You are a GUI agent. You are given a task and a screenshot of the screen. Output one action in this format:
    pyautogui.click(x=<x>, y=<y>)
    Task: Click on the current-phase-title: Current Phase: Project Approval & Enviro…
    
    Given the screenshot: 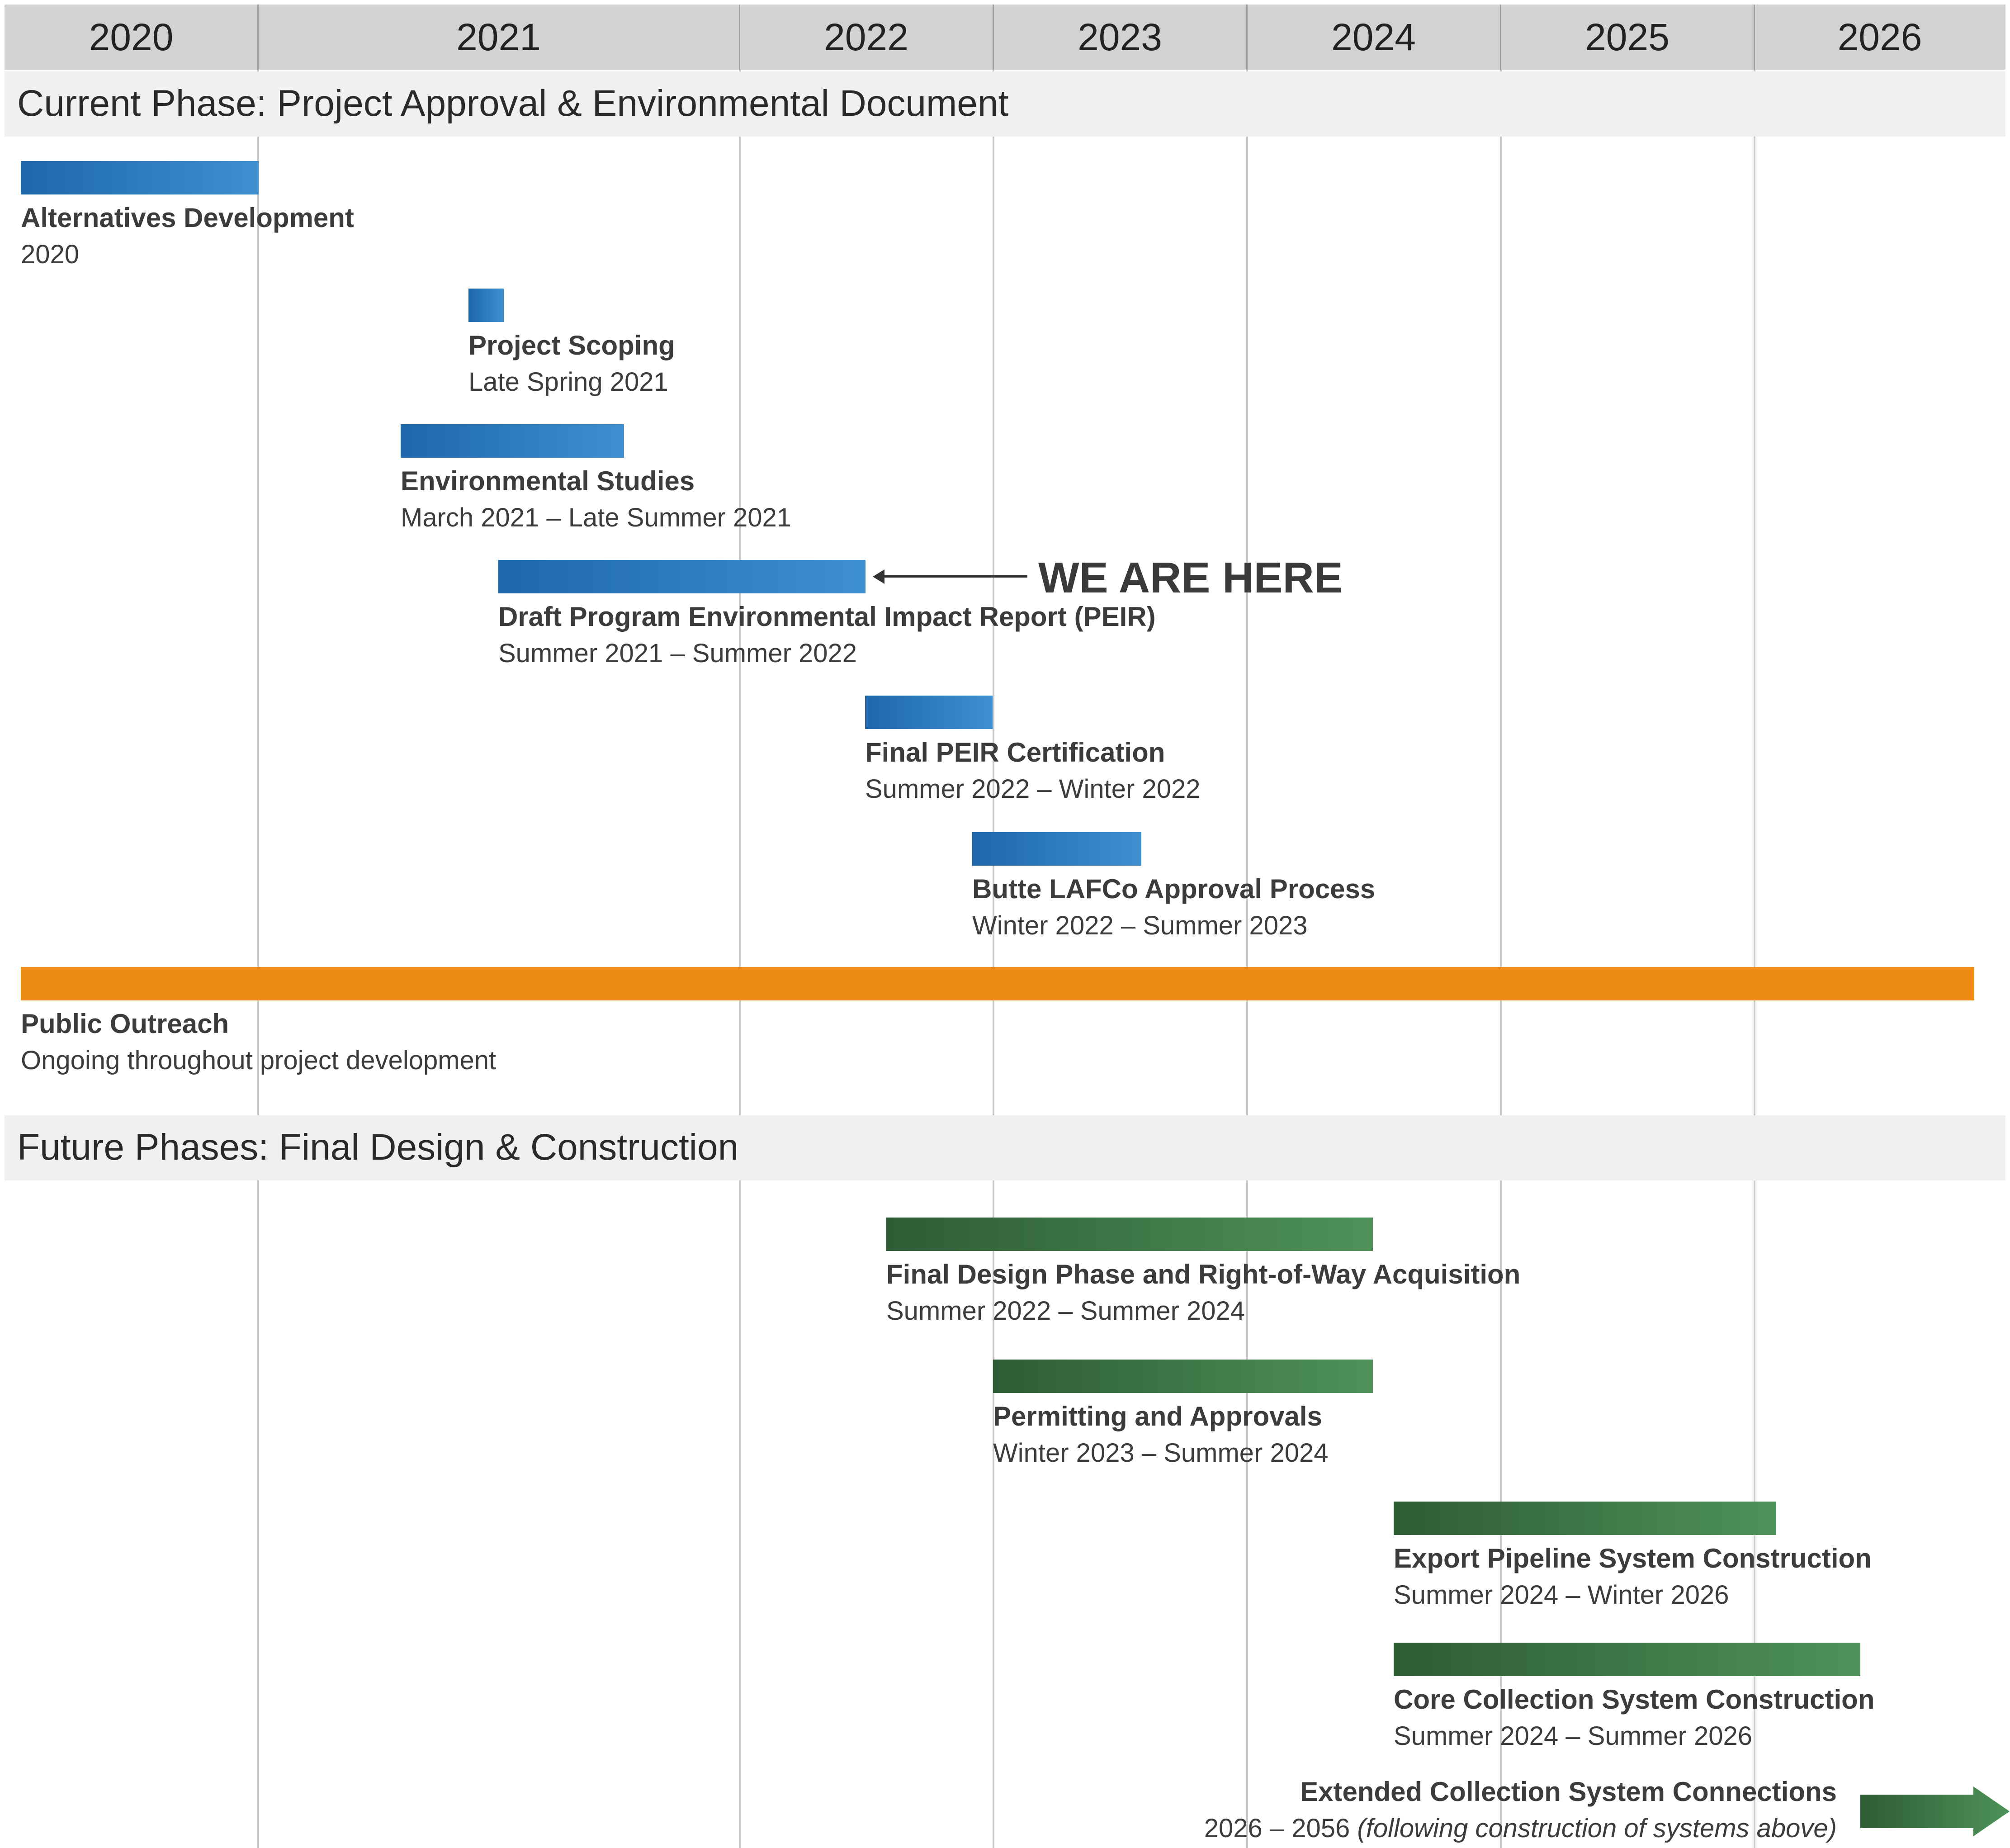 What is the action you would take?
    pyautogui.click(x=513, y=103)
    